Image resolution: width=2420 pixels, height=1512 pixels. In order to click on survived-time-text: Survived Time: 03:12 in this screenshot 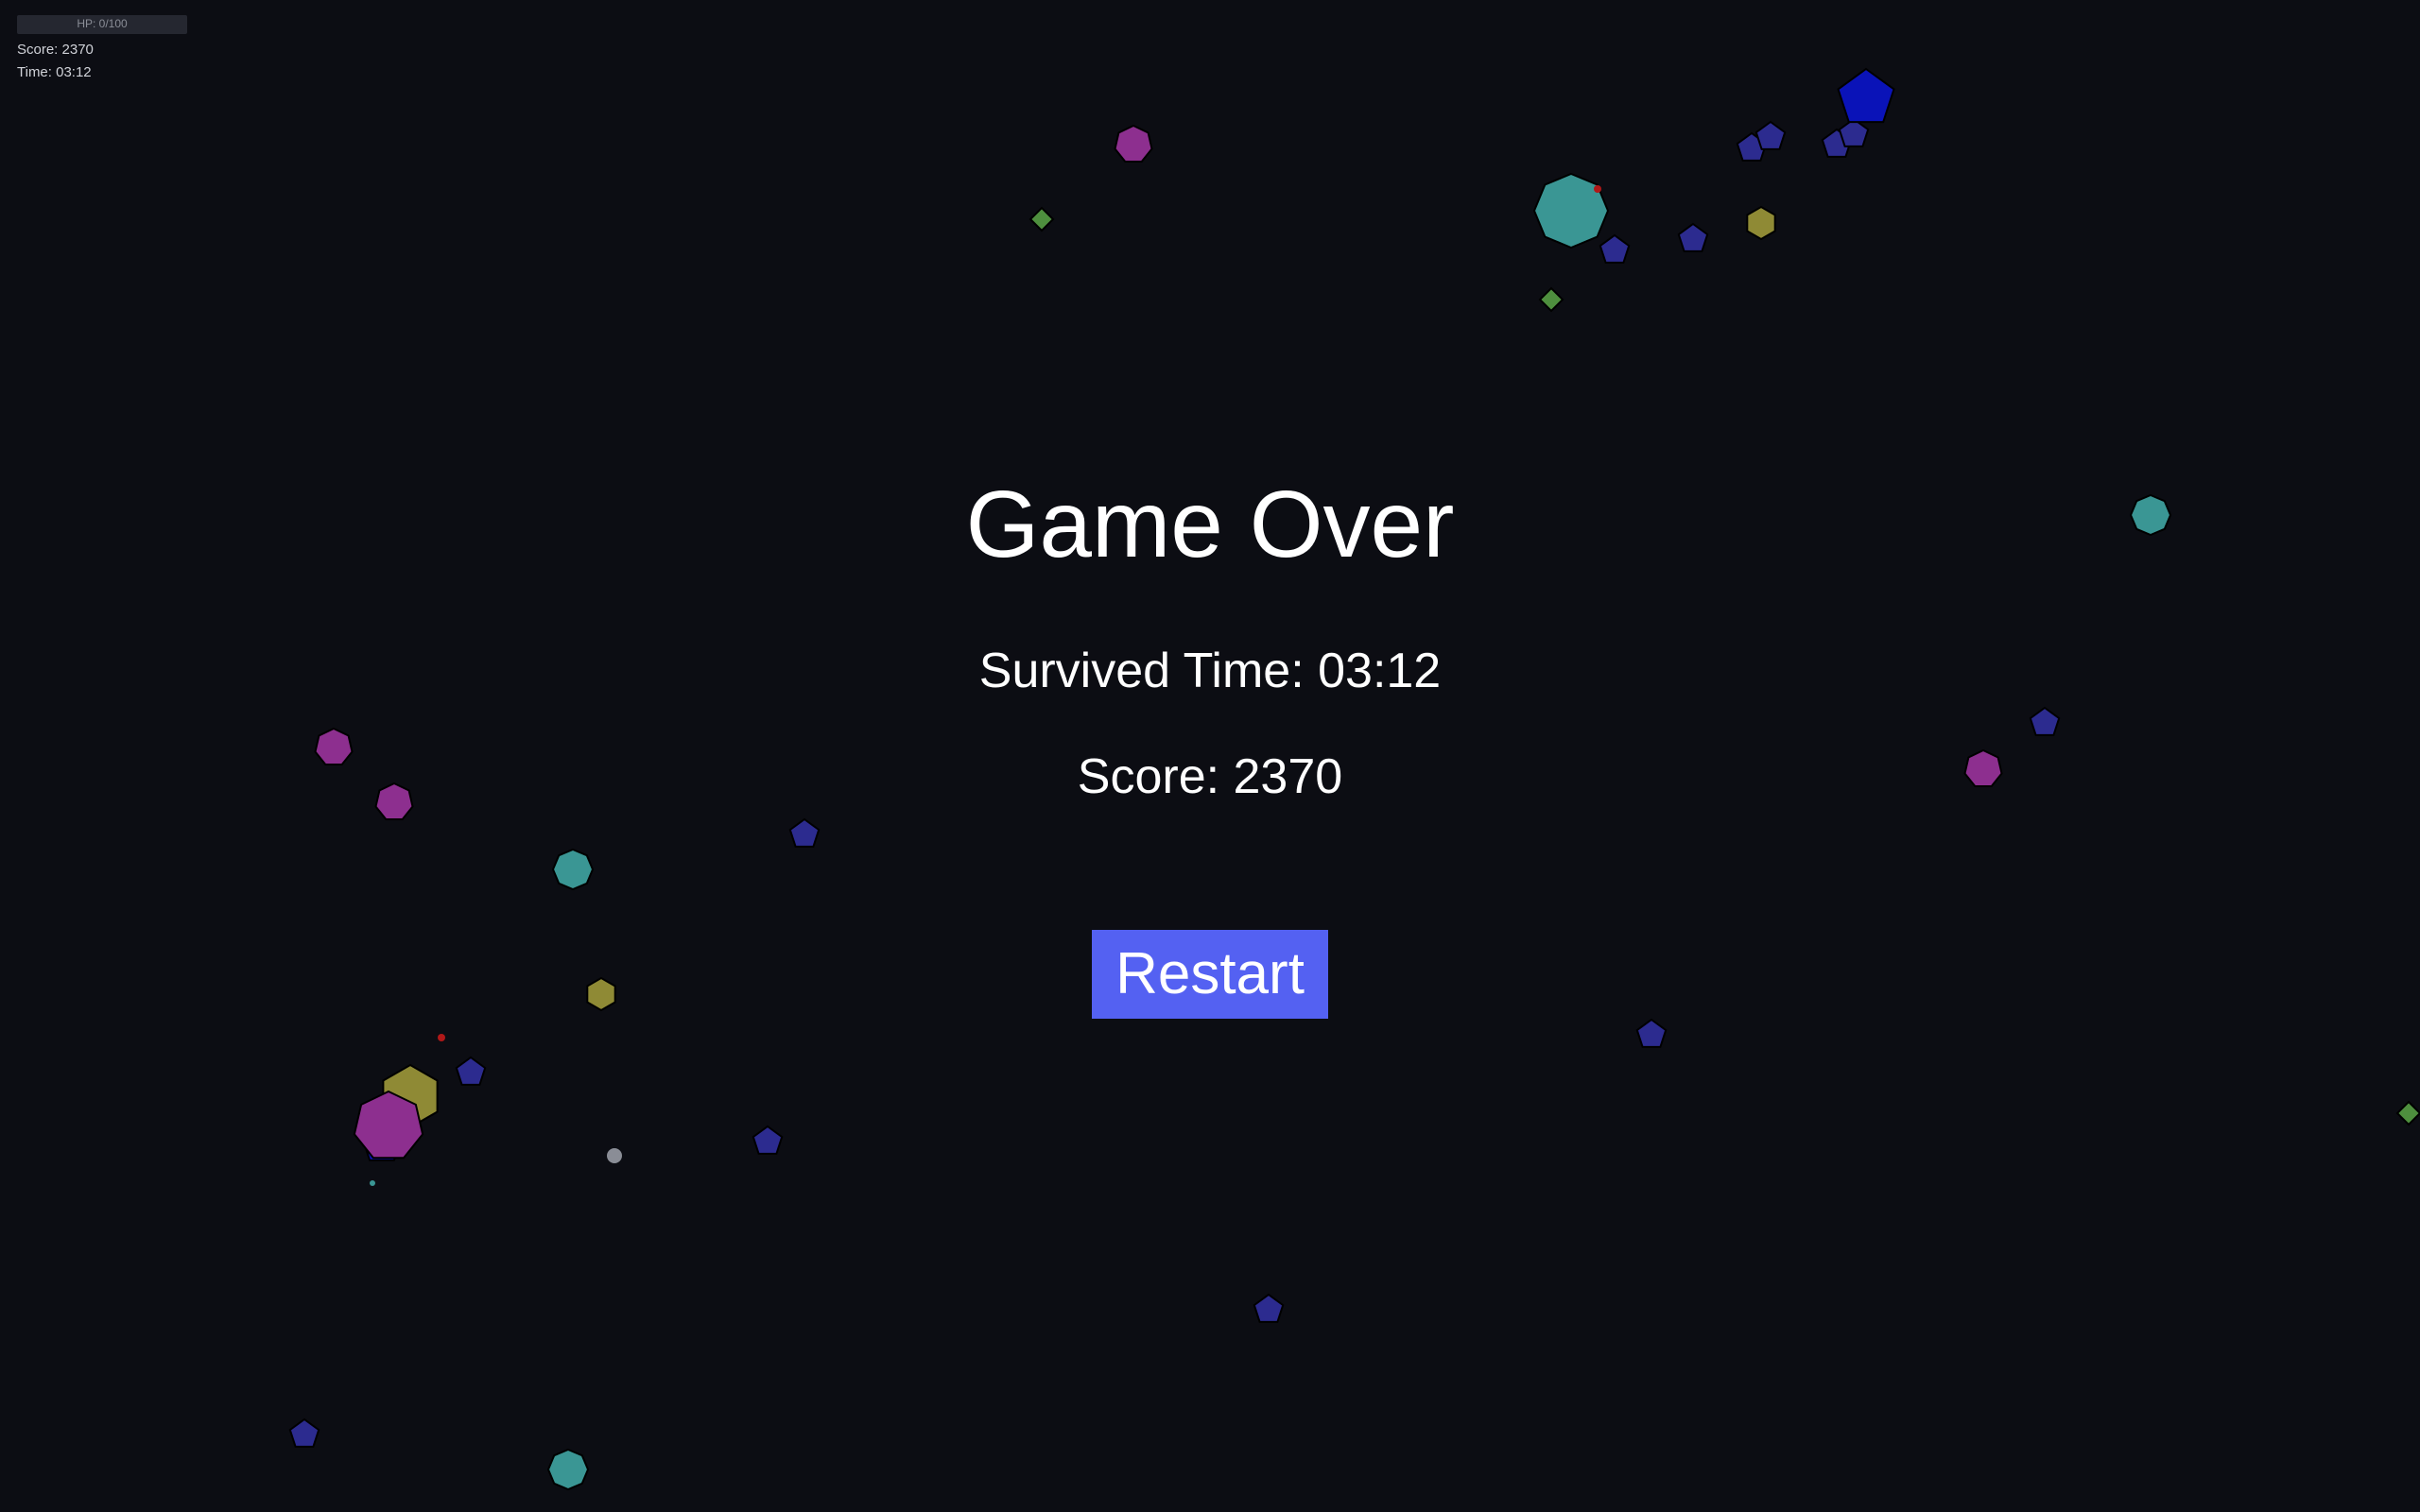, I will do `click(1210, 671)`.